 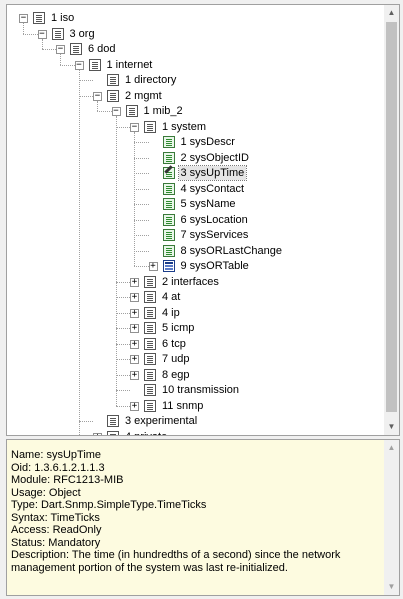 I want to click on tree-node: − 3 org, so click(x=195, y=34).